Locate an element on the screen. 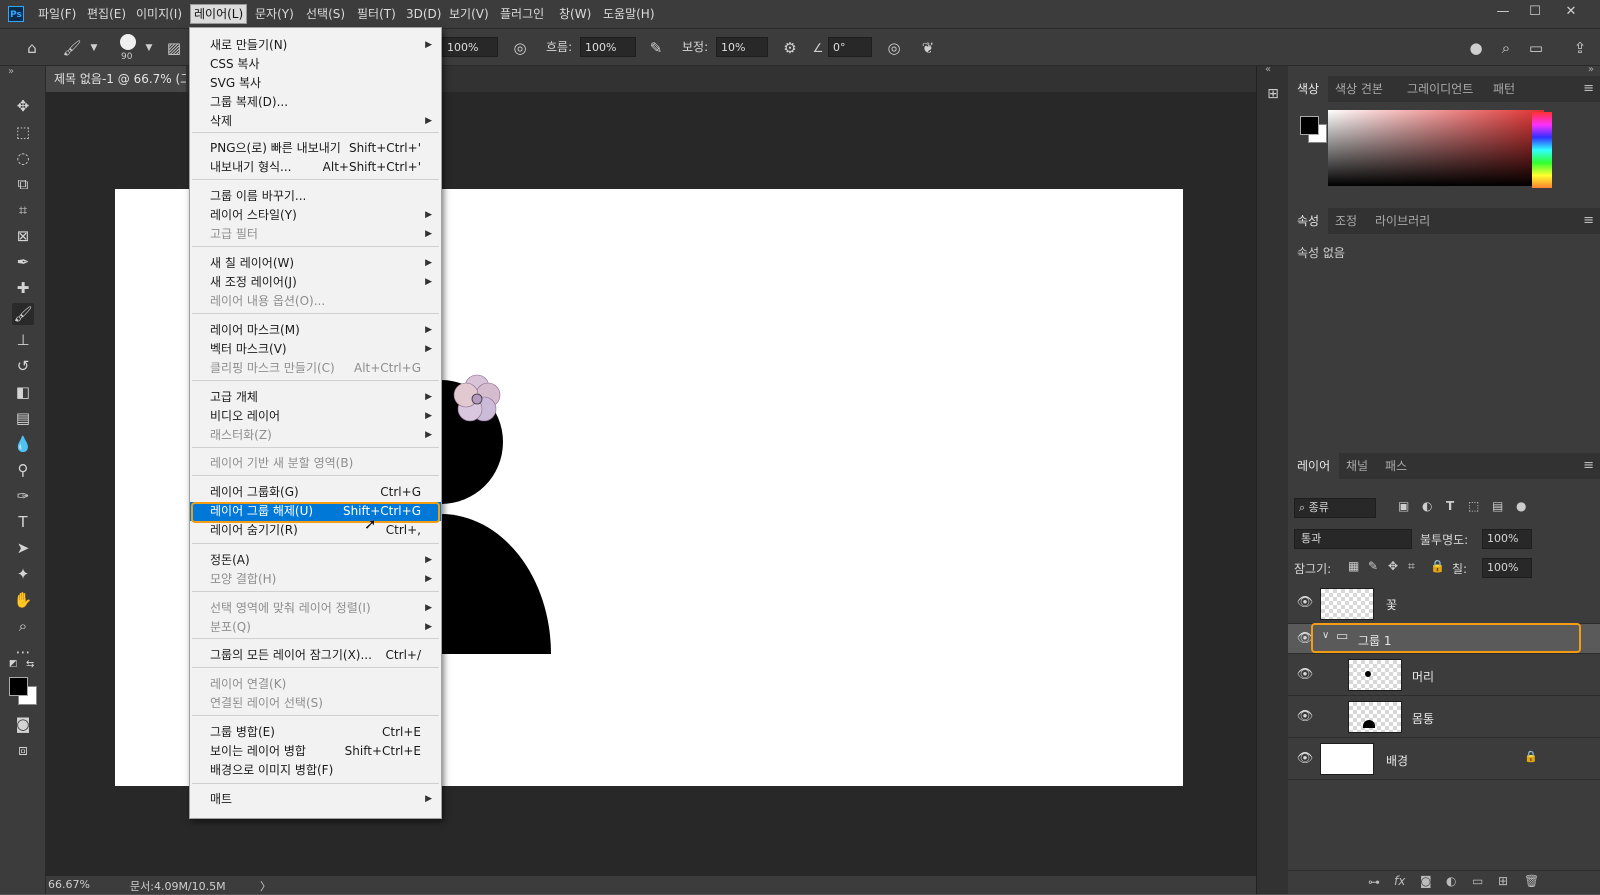  history-brush-tool-icon: ↺ is located at coordinates (23, 366).